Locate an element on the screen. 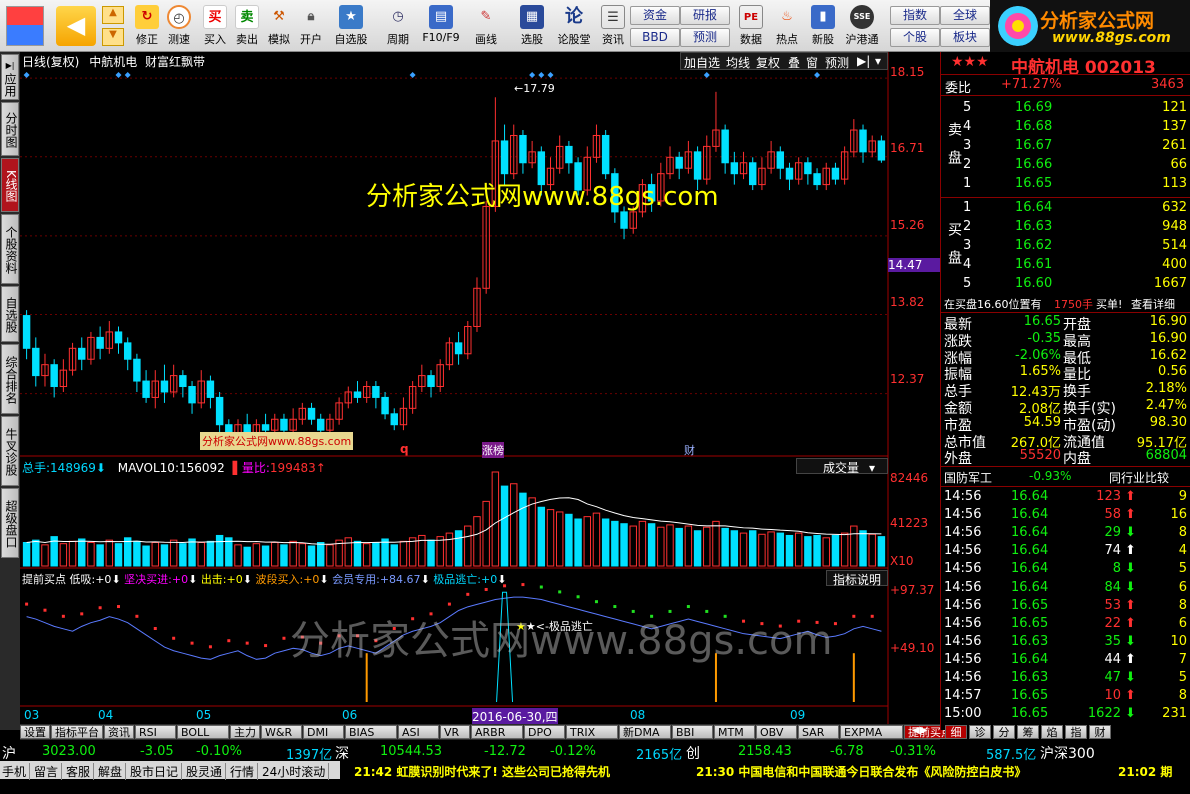  forecast-link: 预测 is located at coordinates (837, 62).